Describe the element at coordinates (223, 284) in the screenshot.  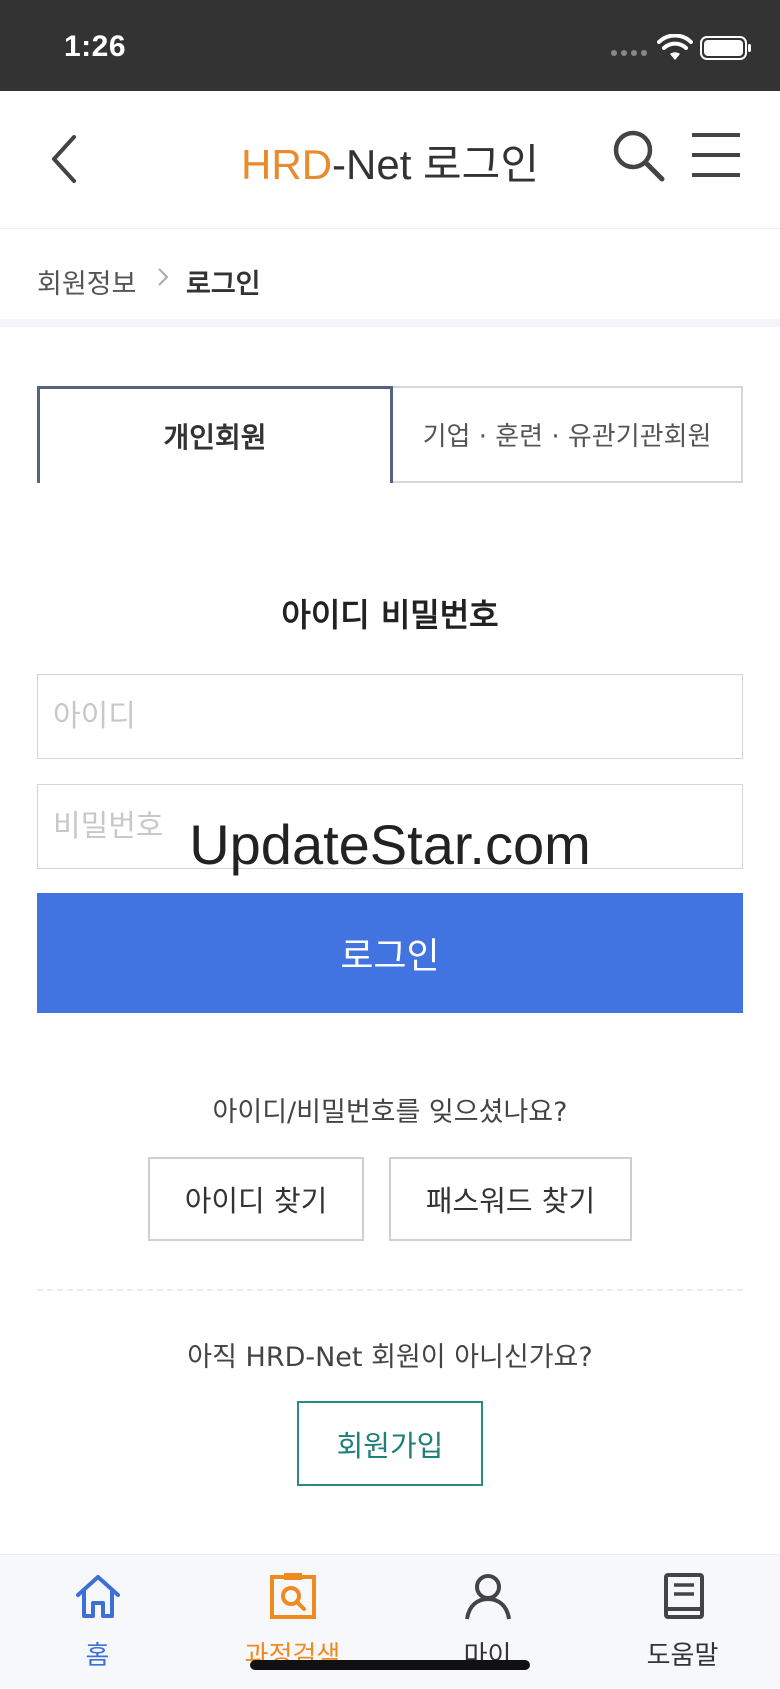
I see `breadcrumb-item-current: 로그인` at that location.